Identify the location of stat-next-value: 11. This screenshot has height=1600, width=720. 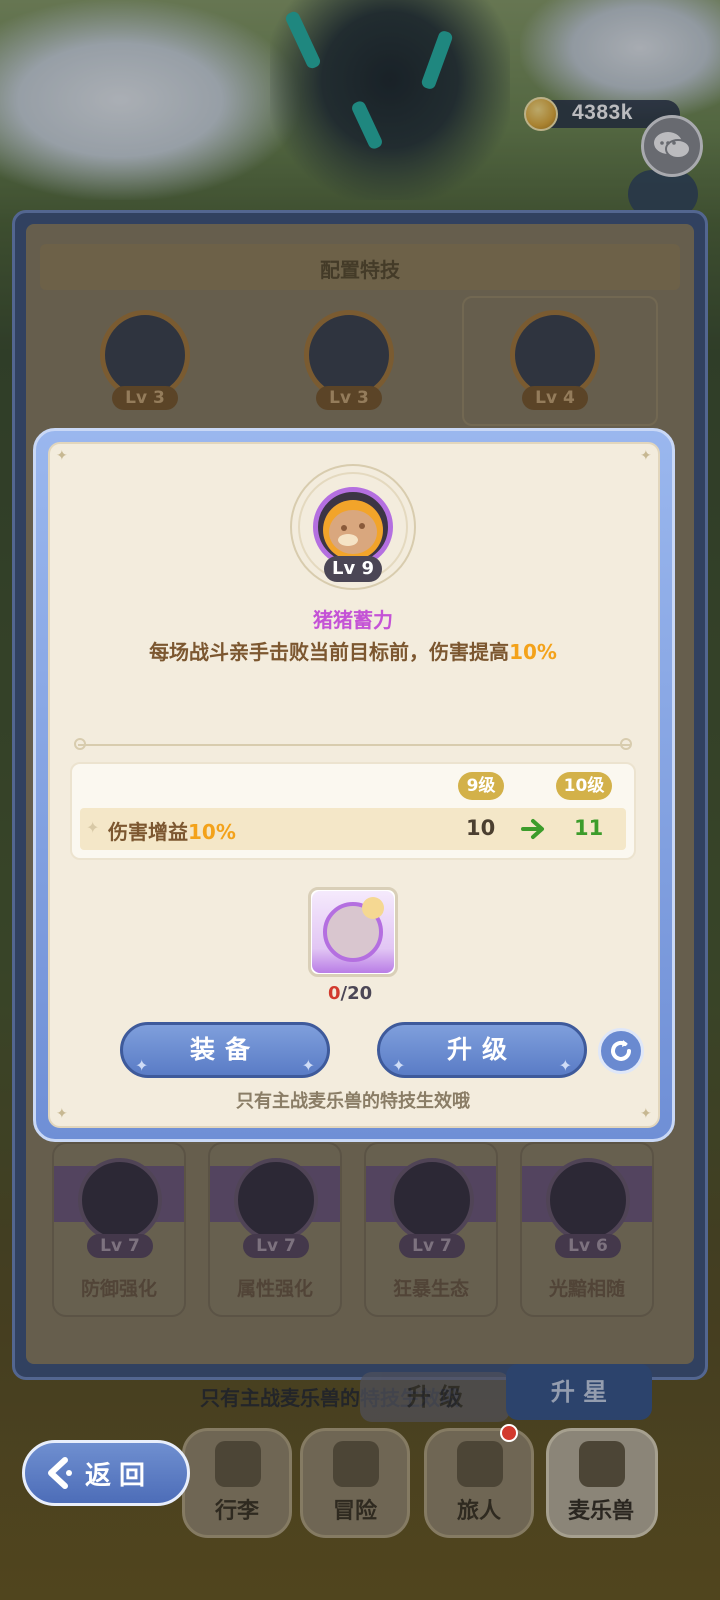
(589, 828).